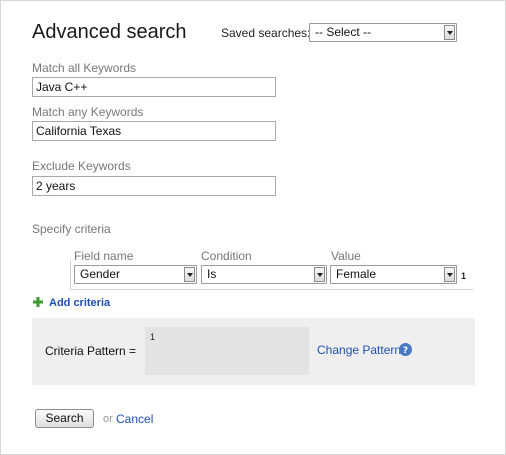 Image resolution: width=506 pixels, height=455 pixels. What do you see at coordinates (464, 276) in the screenshot?
I see `criteria-row-number: 1` at bounding box center [464, 276].